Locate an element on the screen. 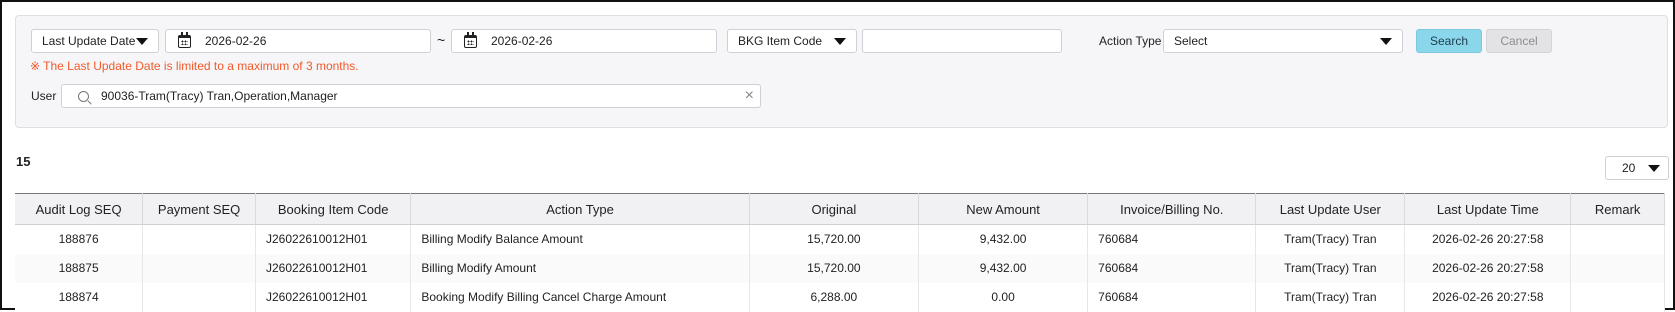 The image size is (1675, 312). column-header: Remark is located at coordinates (1617, 209).